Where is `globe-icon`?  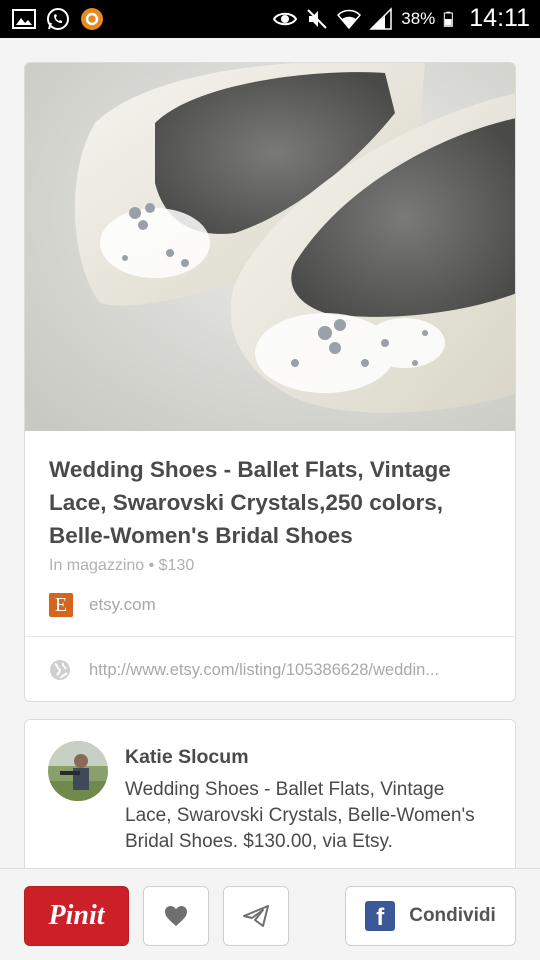
globe-icon is located at coordinates (60, 670).